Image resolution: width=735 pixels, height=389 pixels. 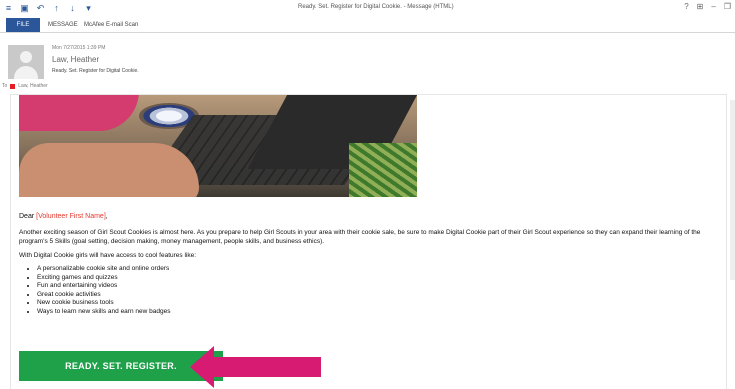 What do you see at coordinates (103, 303) in the screenshot?
I see `list-item: New cookie business tools` at bounding box center [103, 303].